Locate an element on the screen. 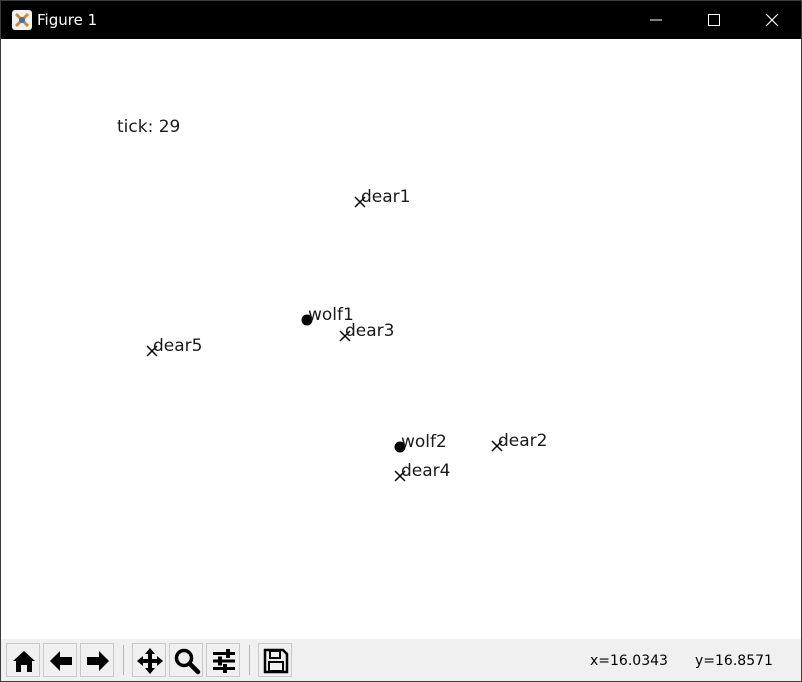  dear1-label: dear1 is located at coordinates (385, 197).